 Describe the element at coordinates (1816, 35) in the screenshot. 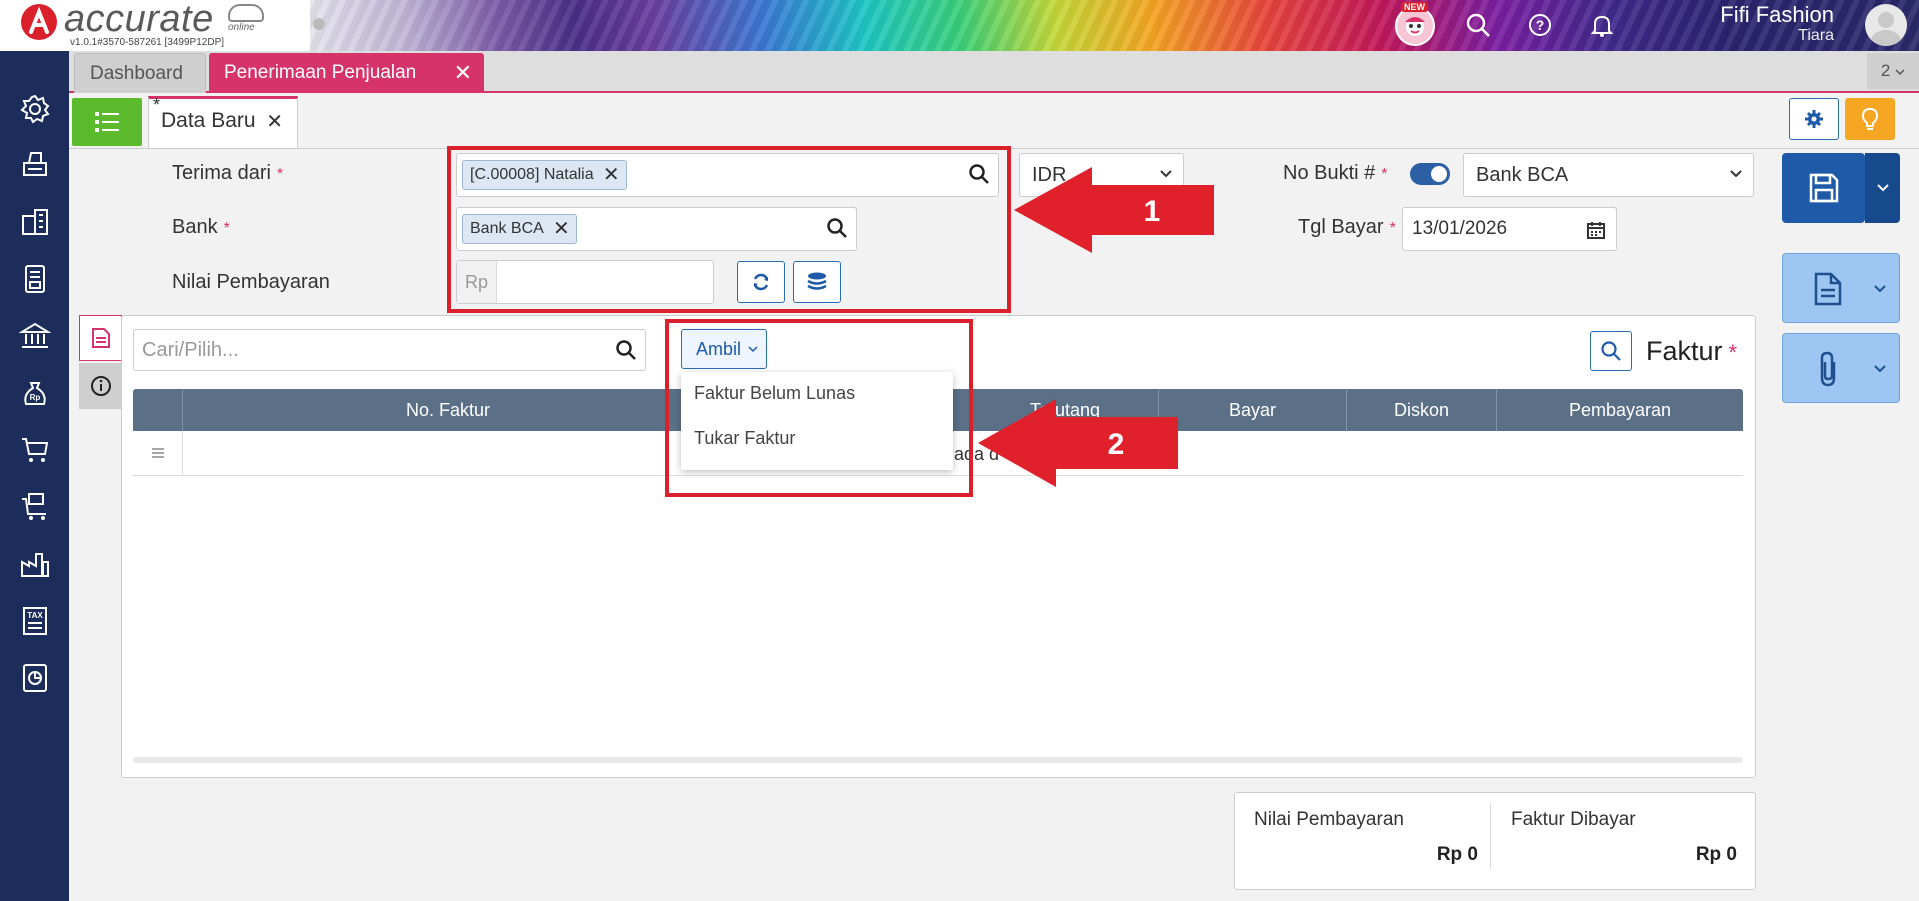

I see `user-name: Tiara` at that location.